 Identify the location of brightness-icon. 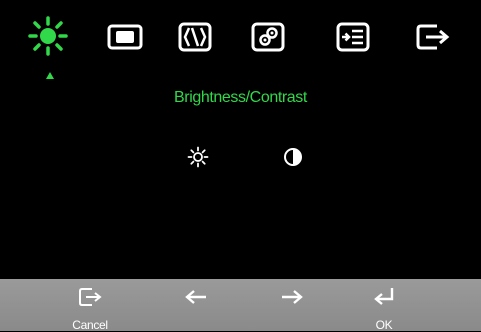
(48, 36).